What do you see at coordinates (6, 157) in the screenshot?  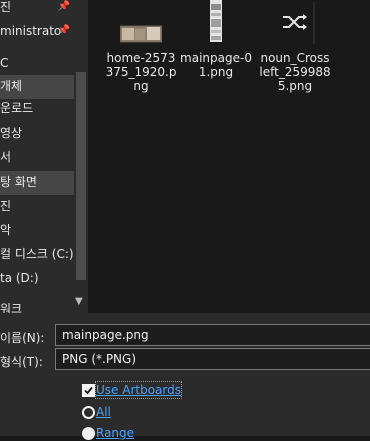 I see `nav-item-label: 서` at bounding box center [6, 157].